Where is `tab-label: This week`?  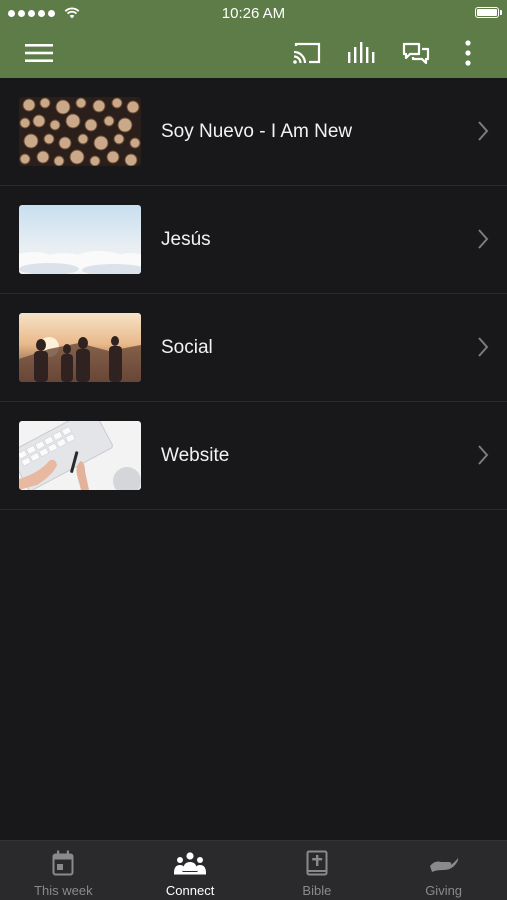 tab-label: This week is located at coordinates (63, 890).